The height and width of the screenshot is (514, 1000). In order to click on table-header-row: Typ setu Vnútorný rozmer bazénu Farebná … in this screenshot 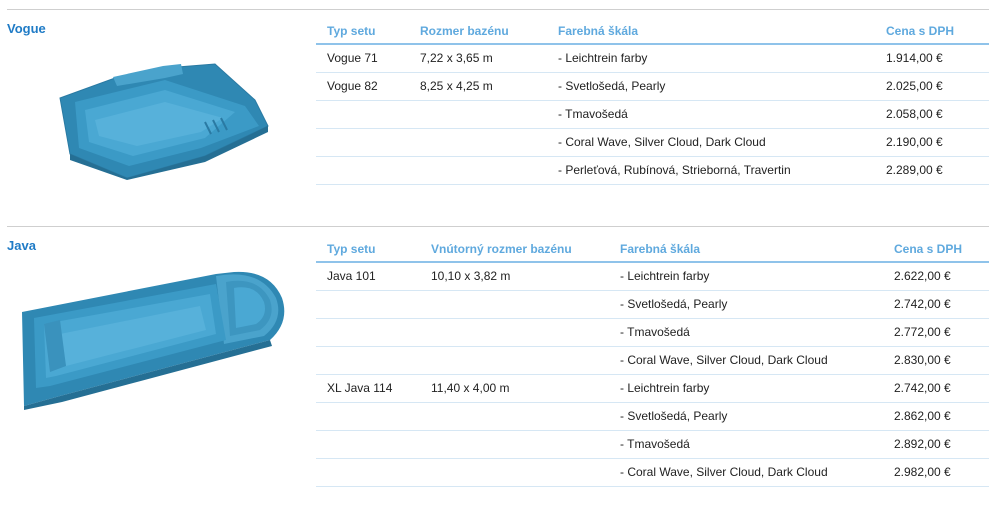, I will do `click(652, 250)`.